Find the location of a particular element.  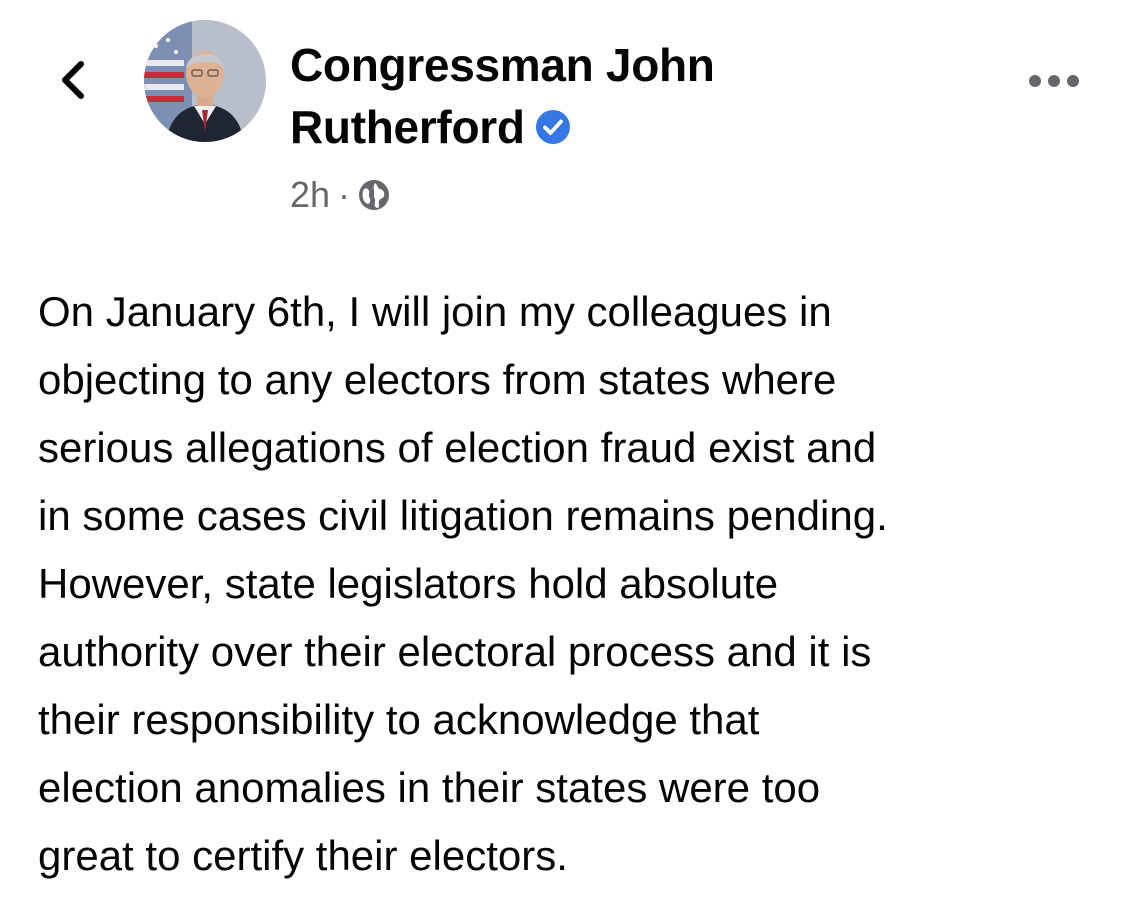

chevron-left-icon is located at coordinates (73, 80).